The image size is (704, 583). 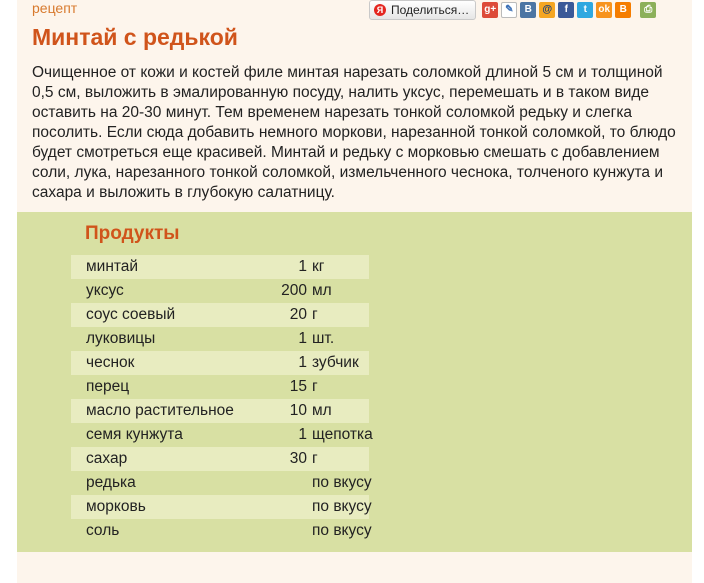 I want to click on recipe-title: Минтай с редькой, so click(x=135, y=37).